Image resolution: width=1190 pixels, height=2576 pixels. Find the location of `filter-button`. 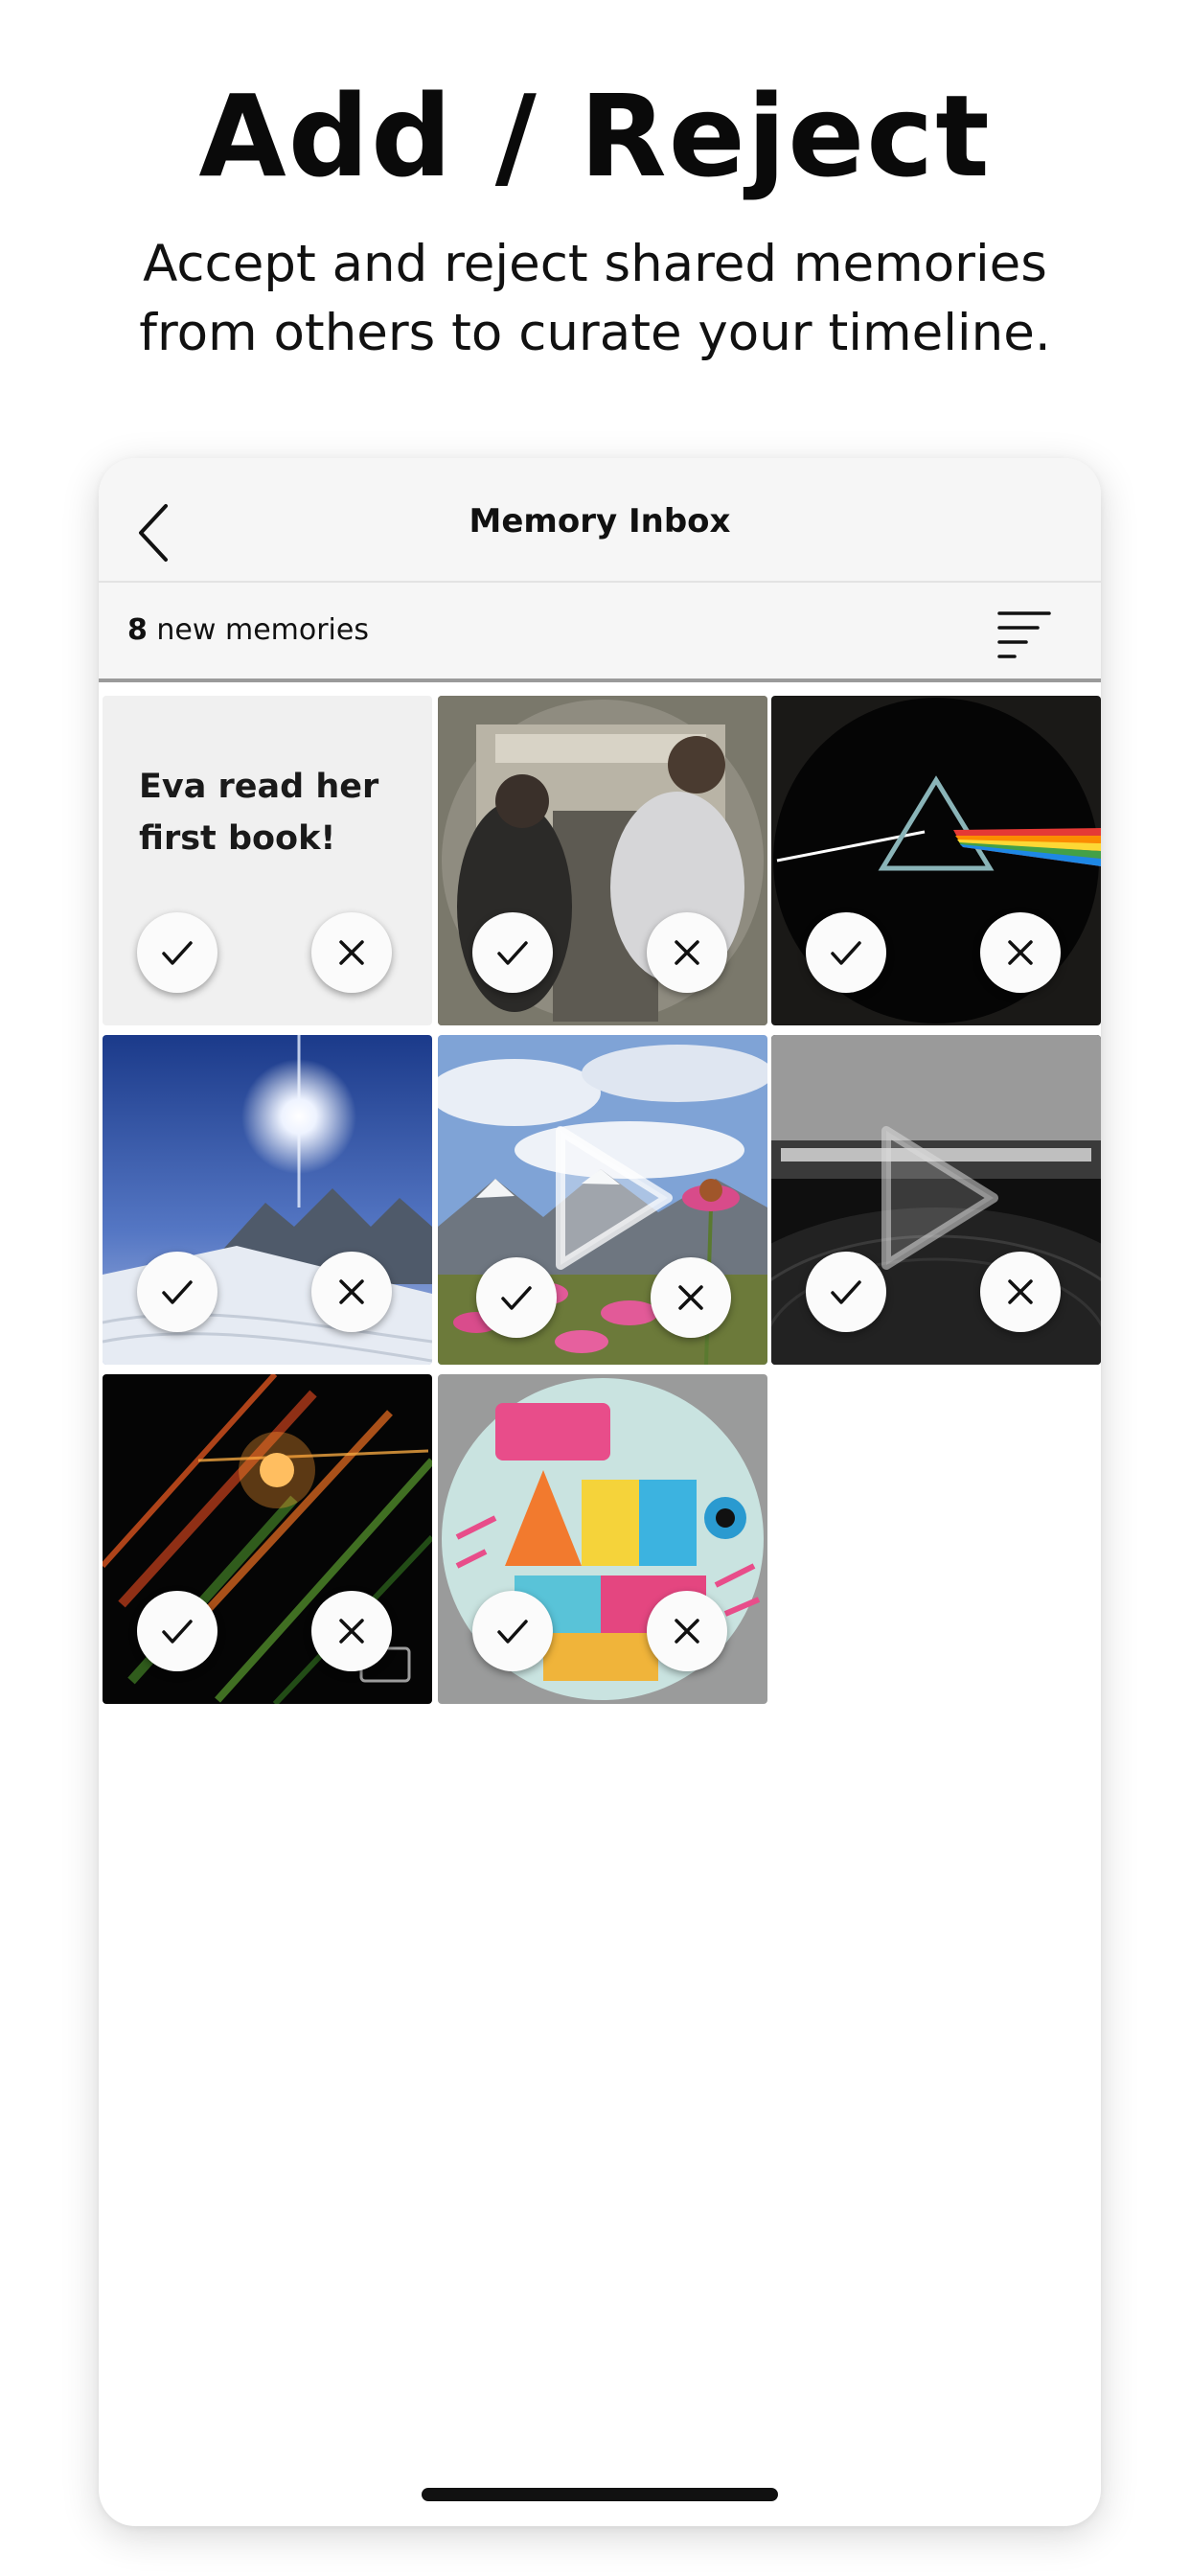

filter-button is located at coordinates (1024, 635).